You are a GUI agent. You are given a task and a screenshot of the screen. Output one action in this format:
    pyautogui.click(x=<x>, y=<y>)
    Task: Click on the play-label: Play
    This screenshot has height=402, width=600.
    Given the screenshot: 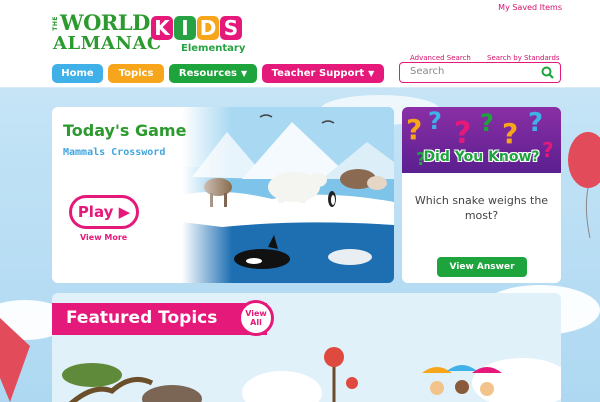 What is the action you would take?
    pyautogui.click(x=95, y=212)
    